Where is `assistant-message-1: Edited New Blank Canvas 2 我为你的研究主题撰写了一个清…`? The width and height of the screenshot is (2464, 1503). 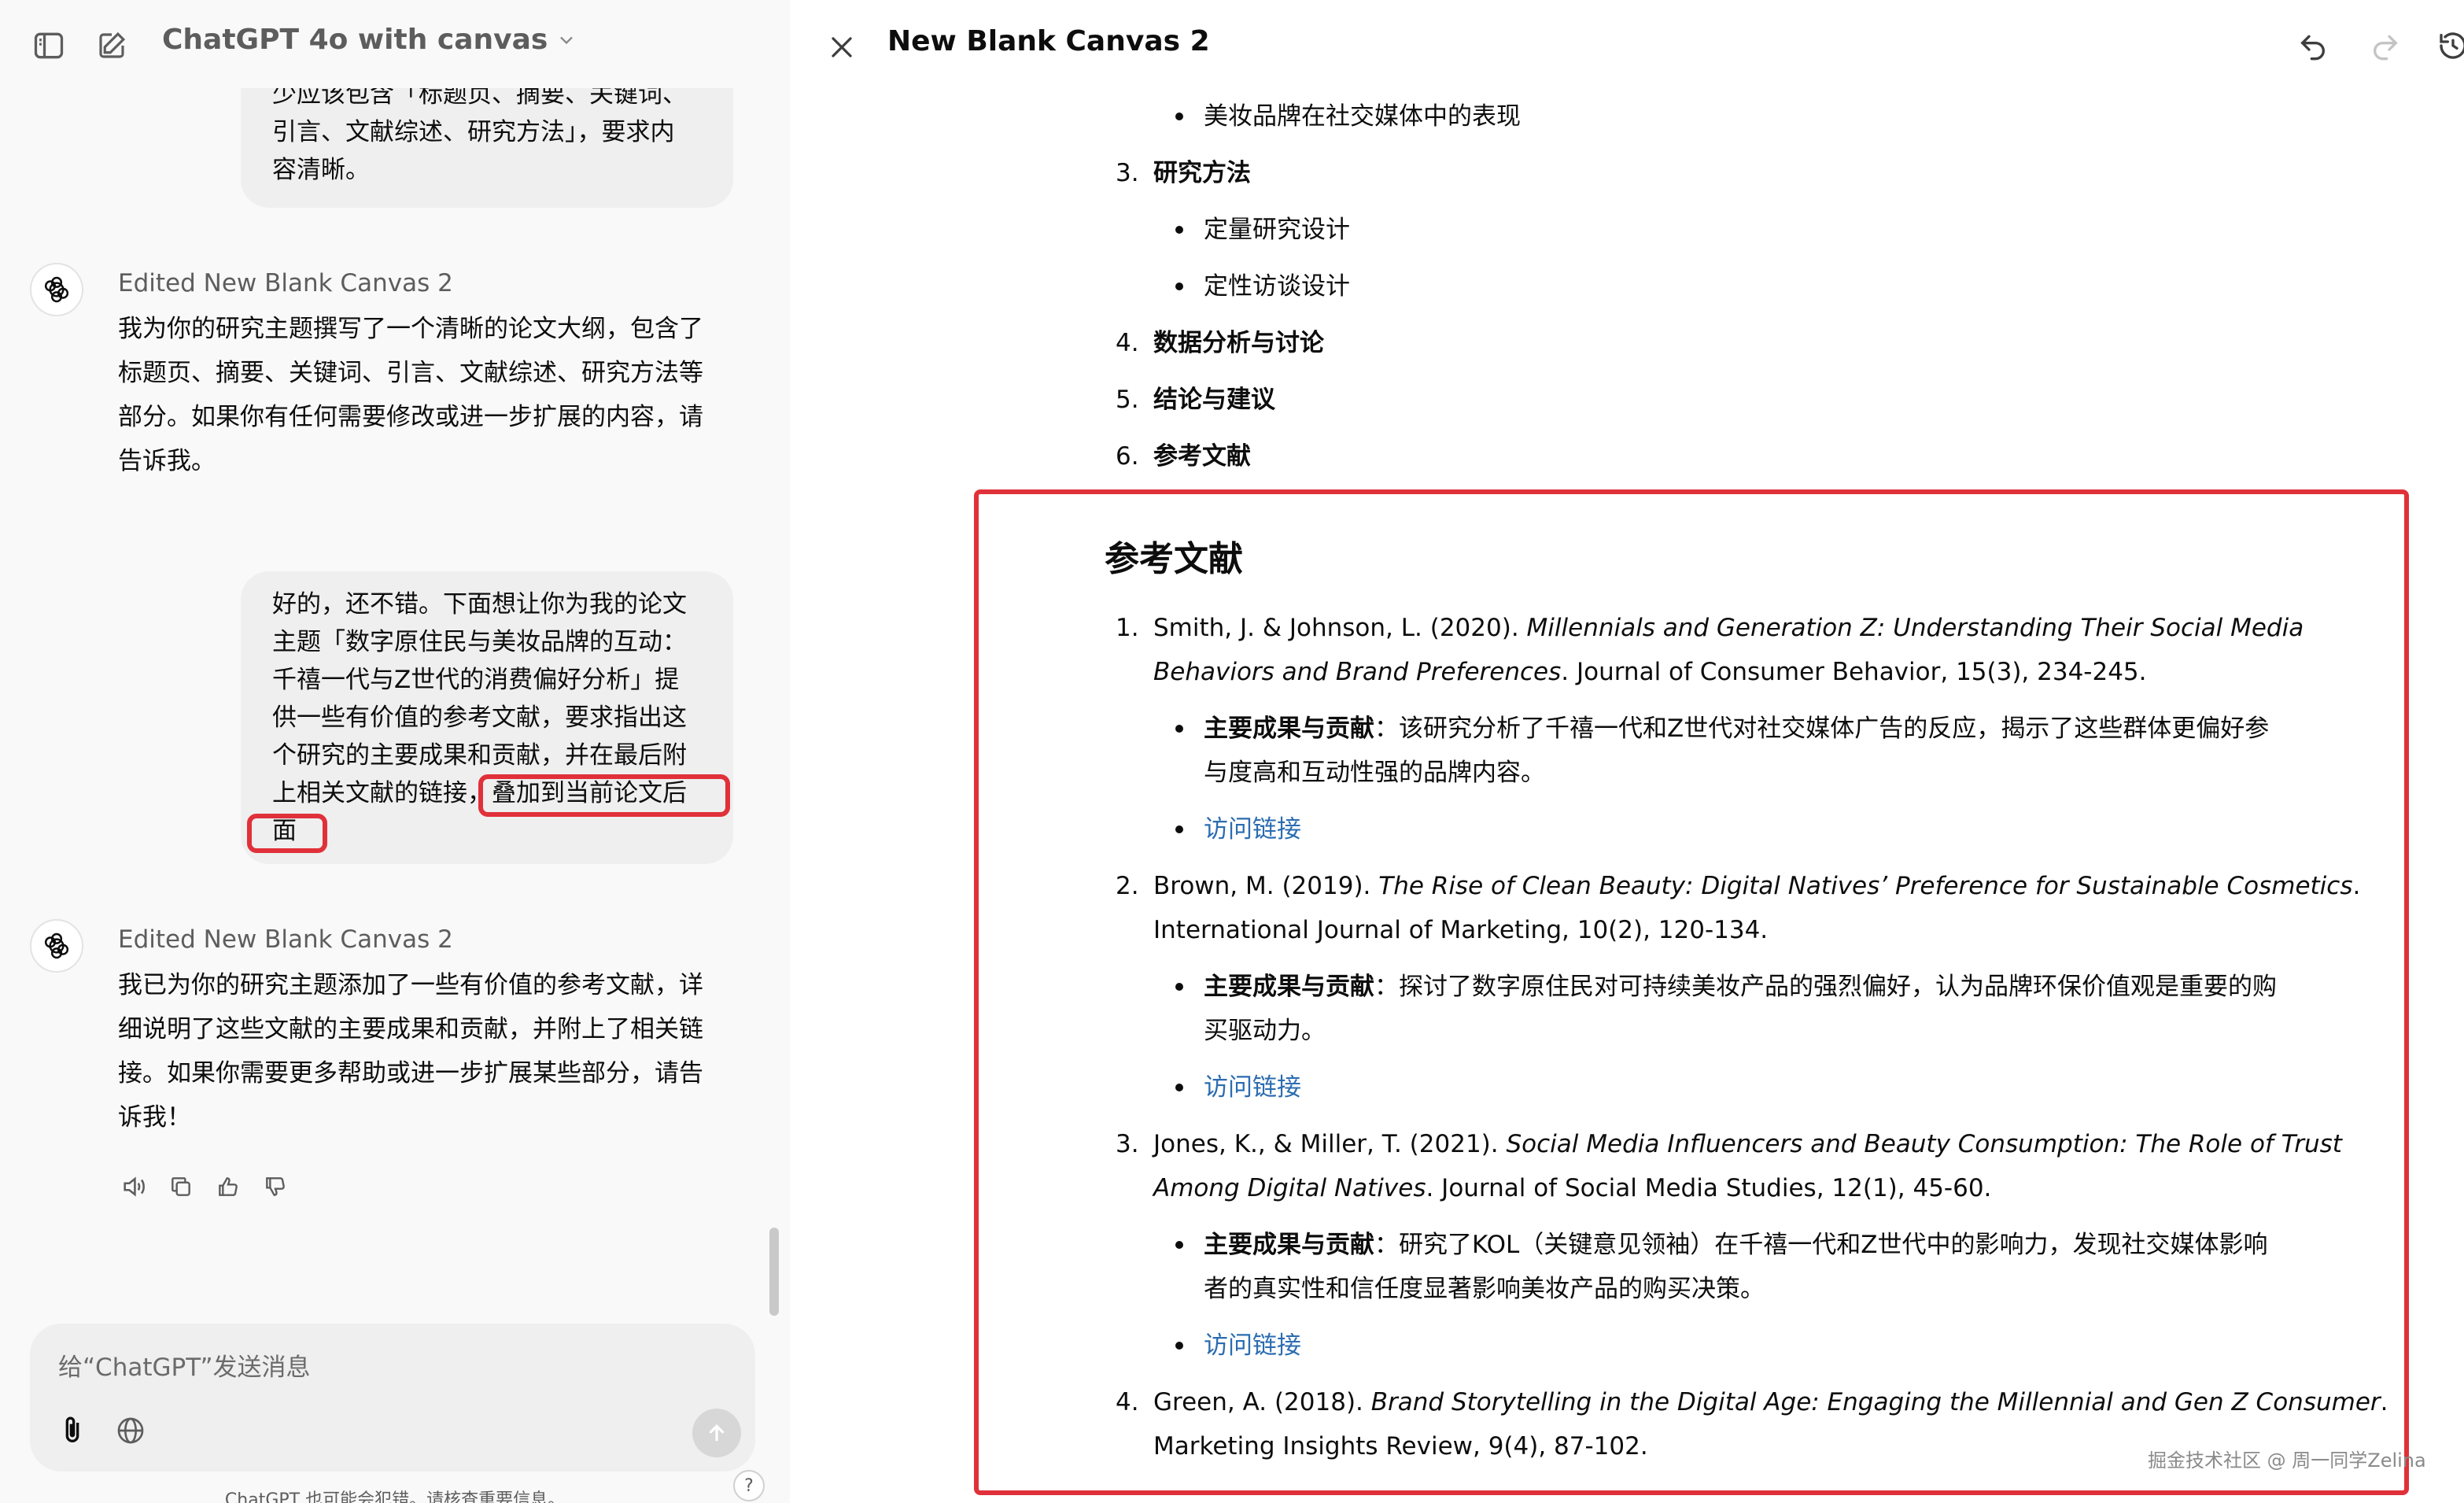
assistant-message-1: Edited New Blank Canvas 2 我为你的研究主题撰写了一个清… is located at coordinates (384, 381).